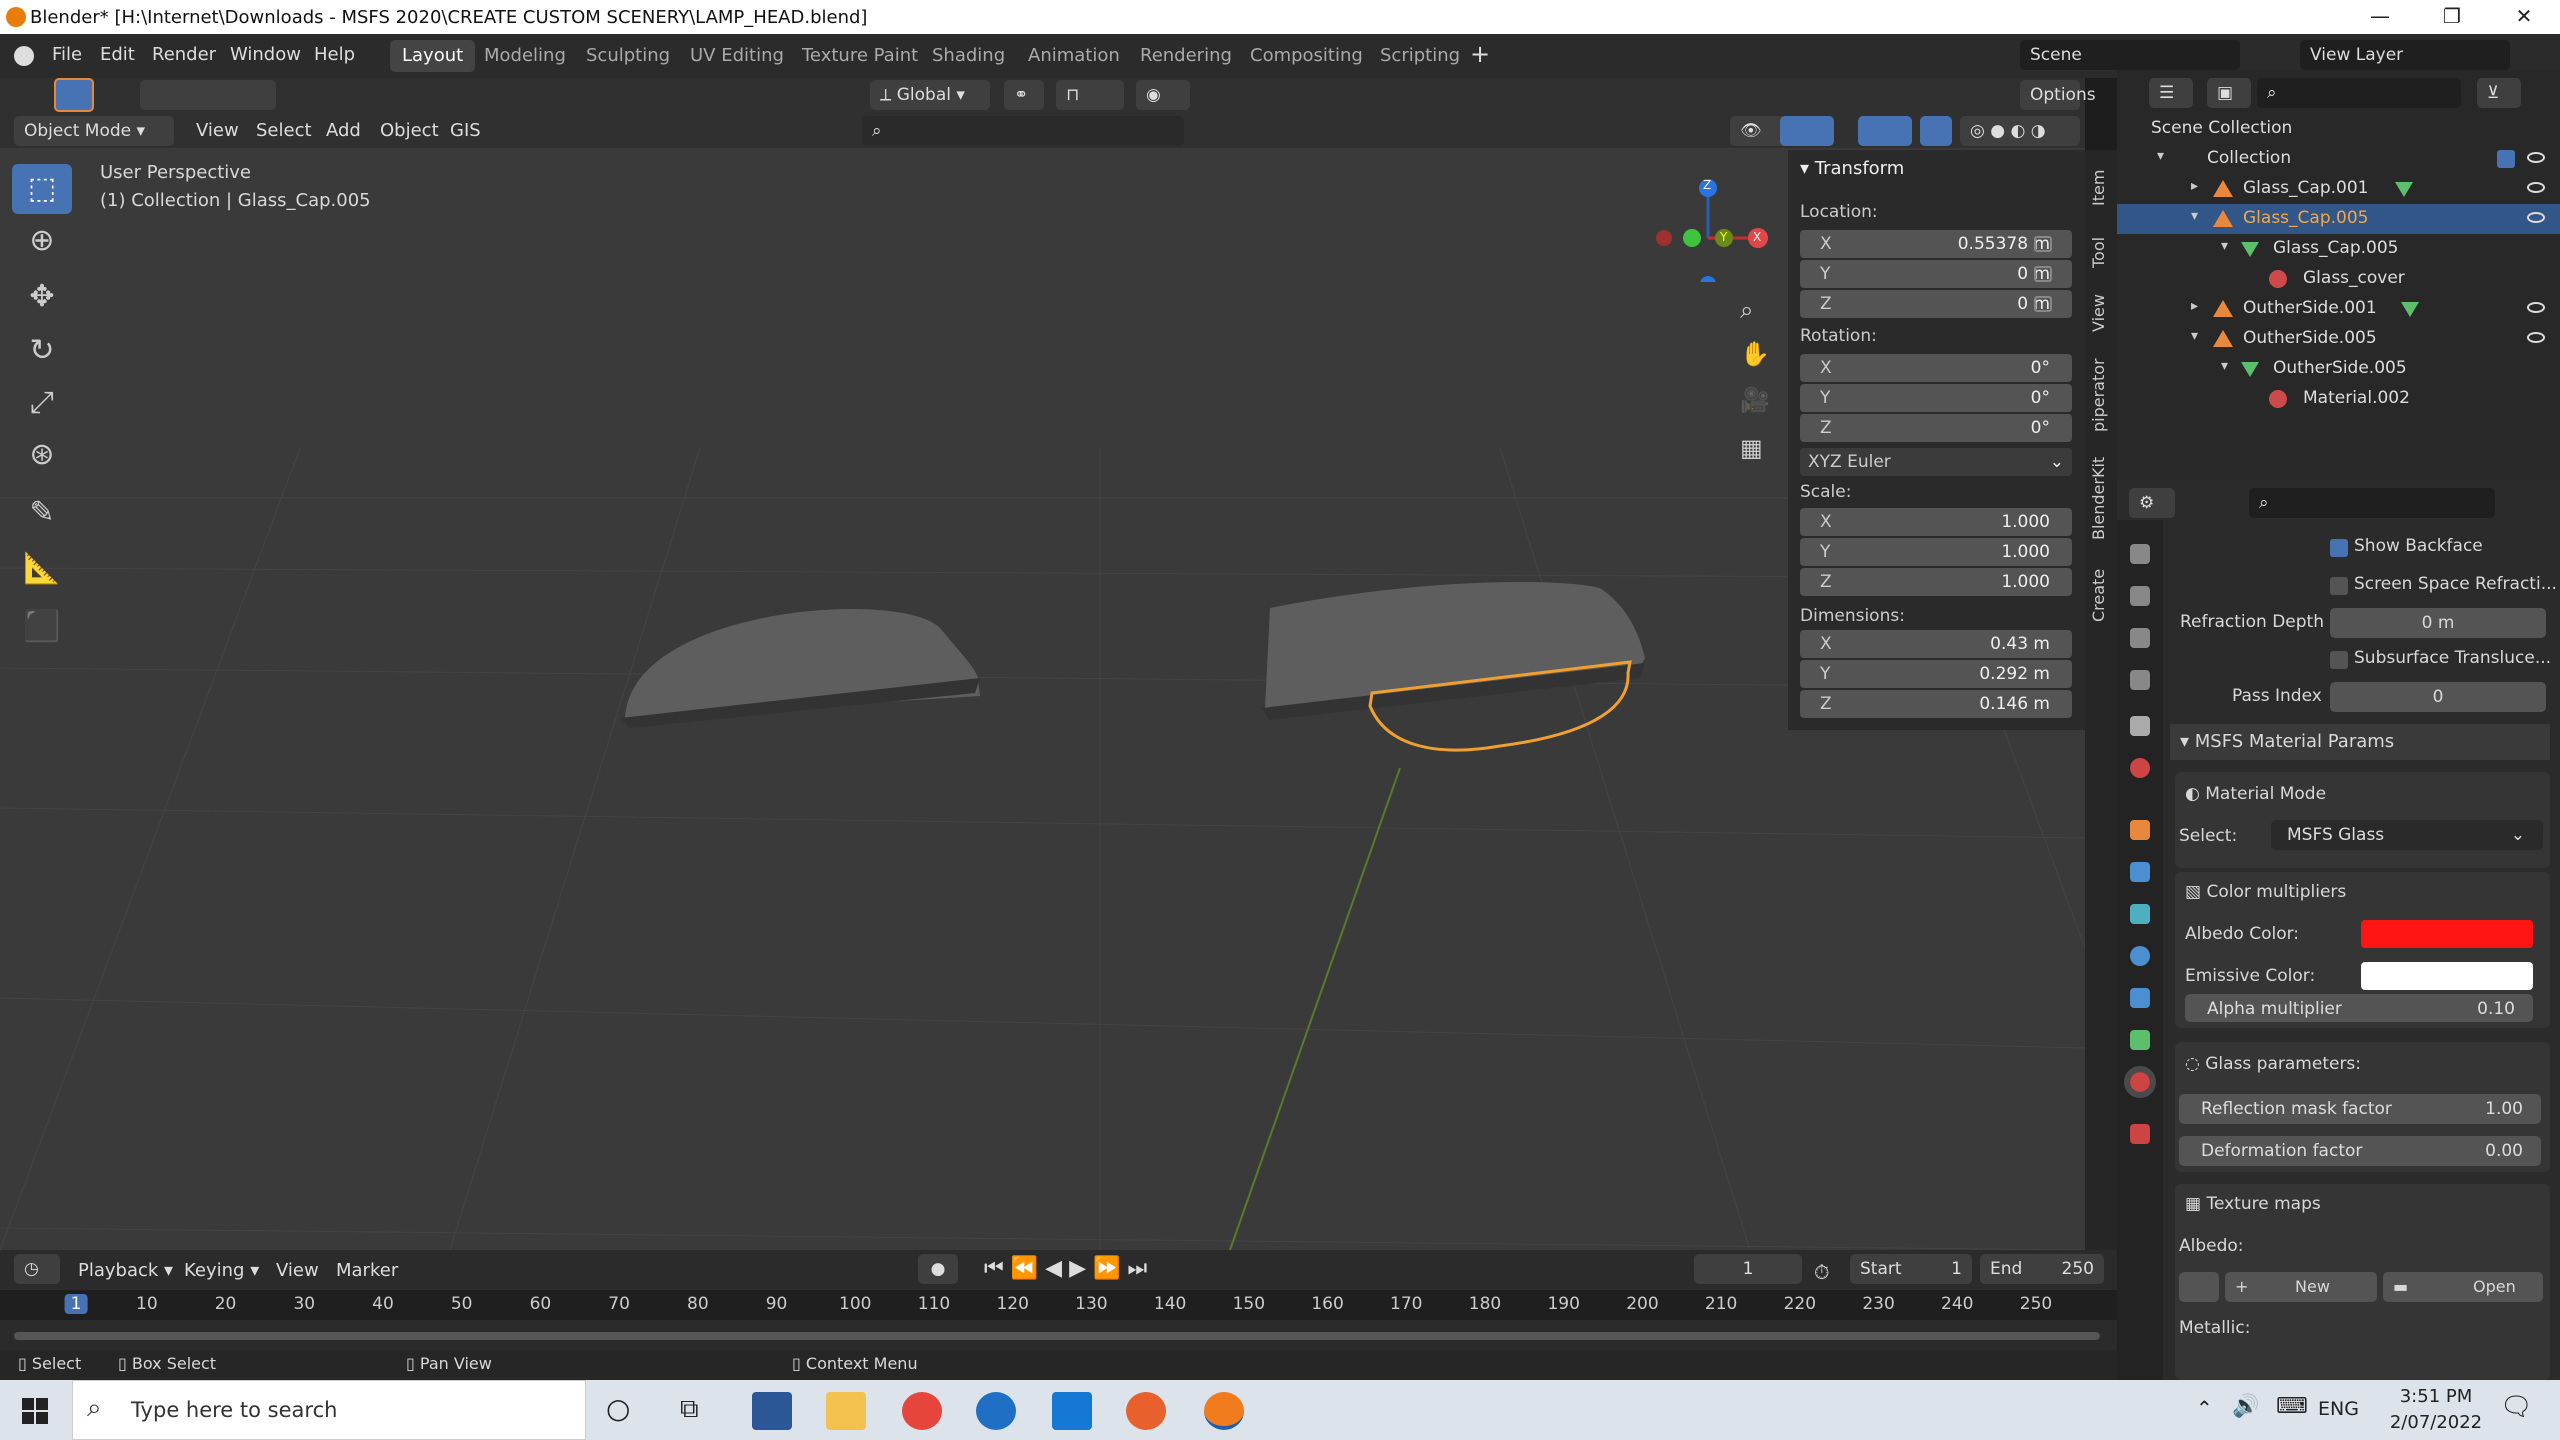  What do you see at coordinates (628, 56) in the screenshot?
I see `tab-sculpting: Sculpting` at bounding box center [628, 56].